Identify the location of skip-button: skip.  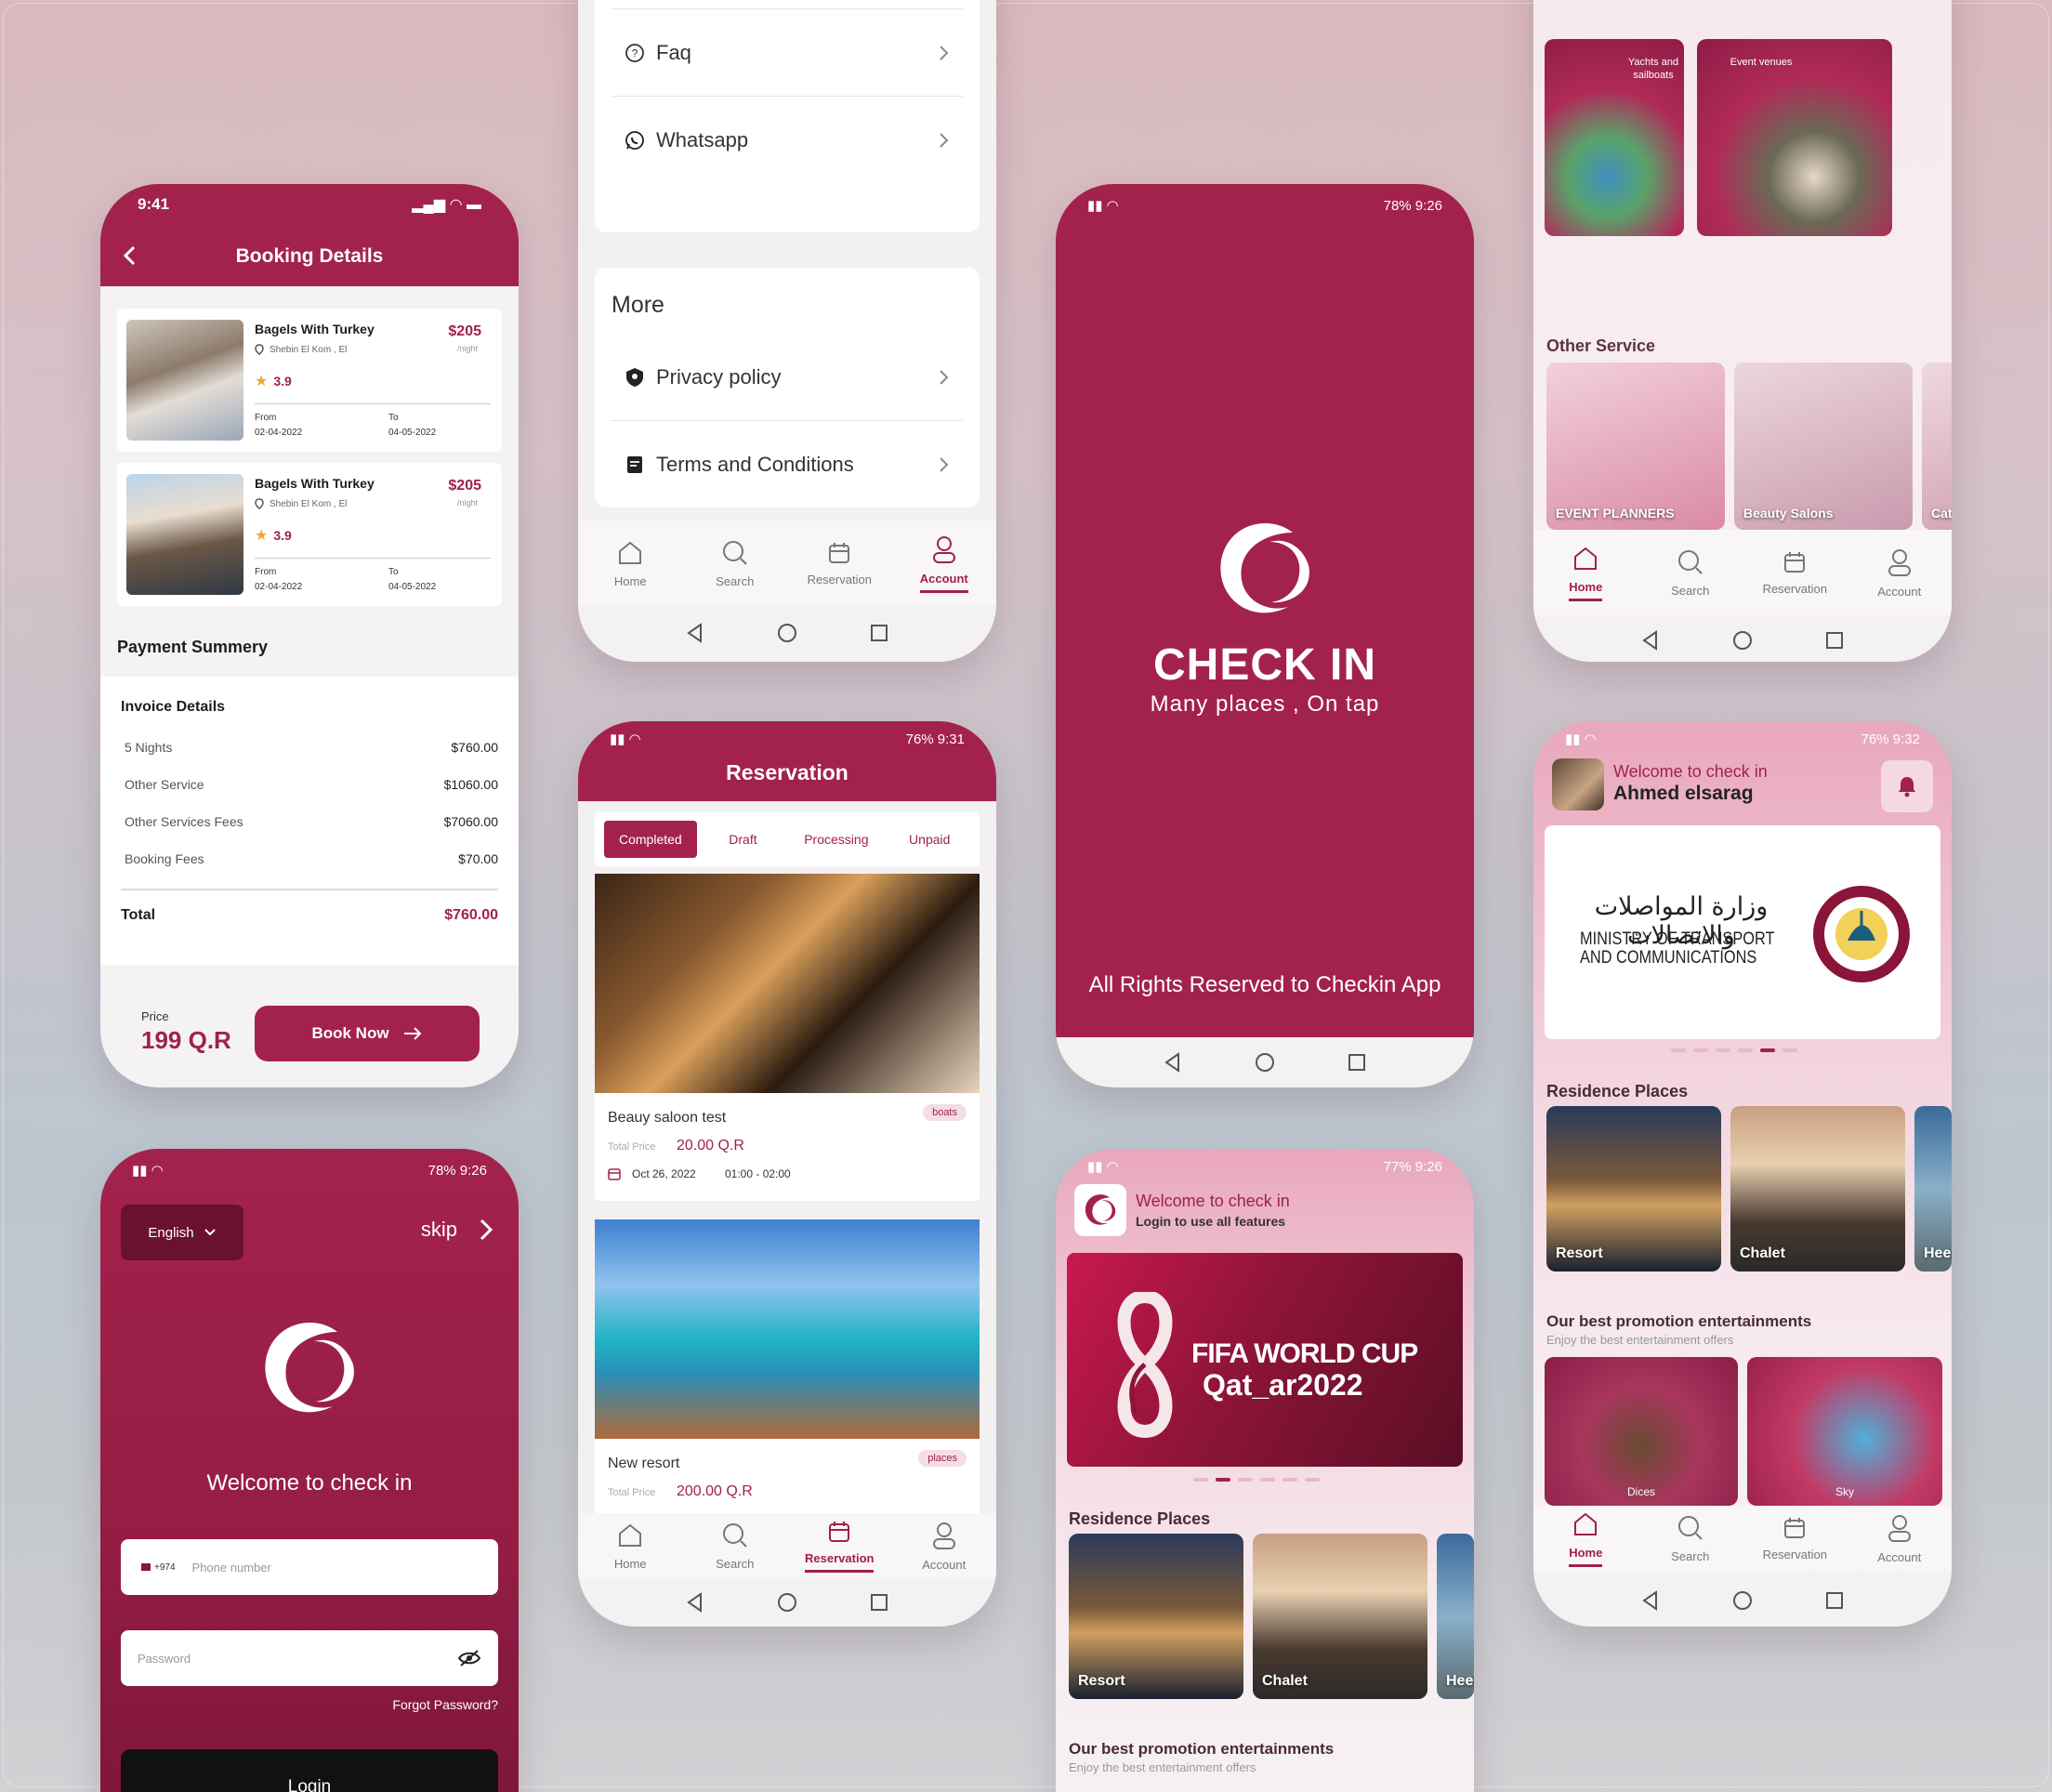
(457, 1230).